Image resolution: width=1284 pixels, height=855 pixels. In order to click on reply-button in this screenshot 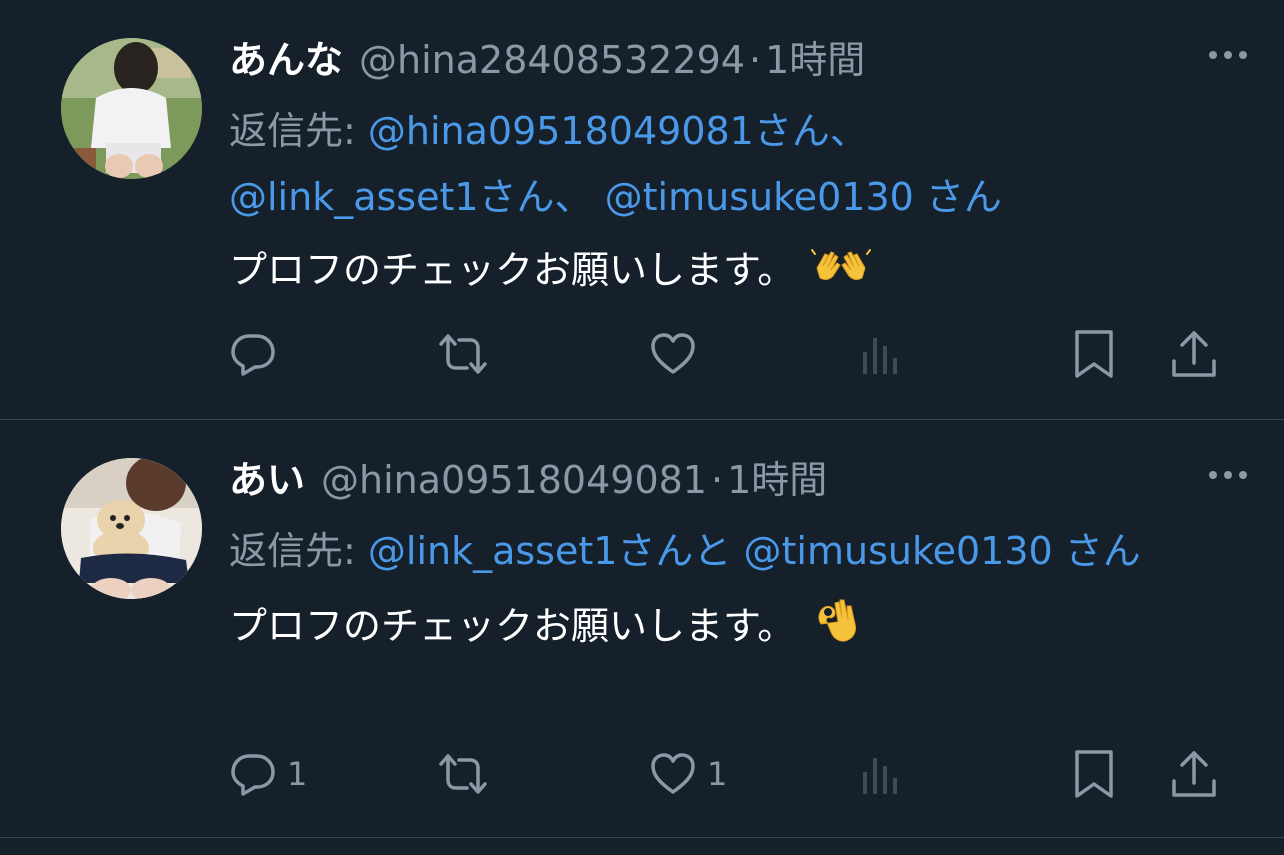, I will do `click(258, 354)`.